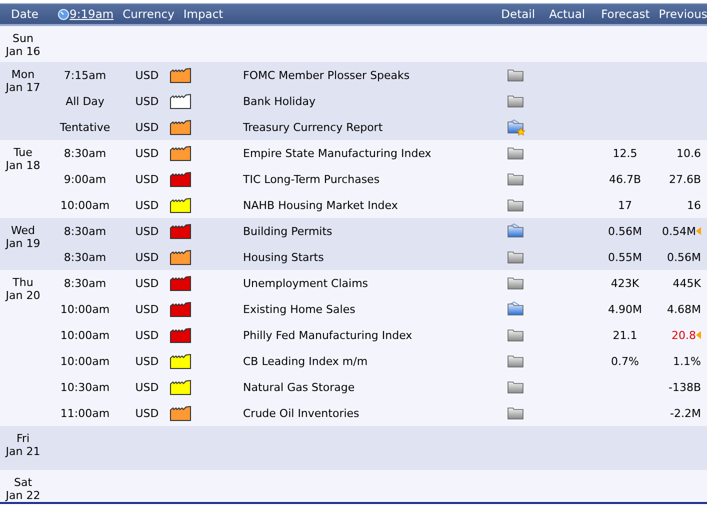 The width and height of the screenshot is (707, 506). What do you see at coordinates (85, 179) in the screenshot?
I see `event-time: 9:00am` at bounding box center [85, 179].